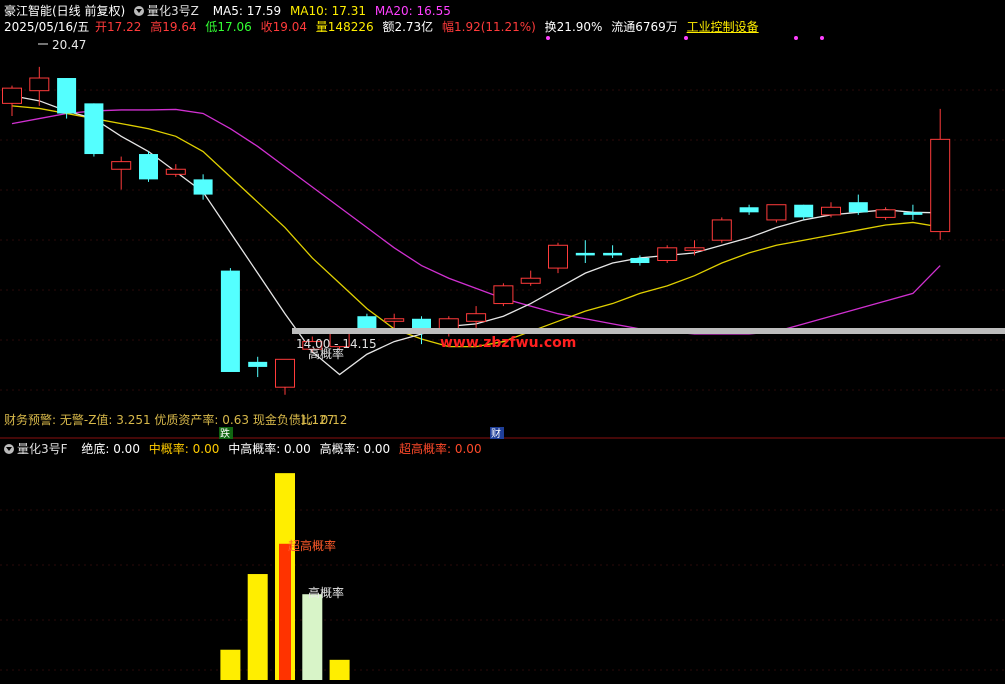 This screenshot has height=684, width=1005. I want to click on indicator-toggle: 量化3号Z, so click(169, 11).